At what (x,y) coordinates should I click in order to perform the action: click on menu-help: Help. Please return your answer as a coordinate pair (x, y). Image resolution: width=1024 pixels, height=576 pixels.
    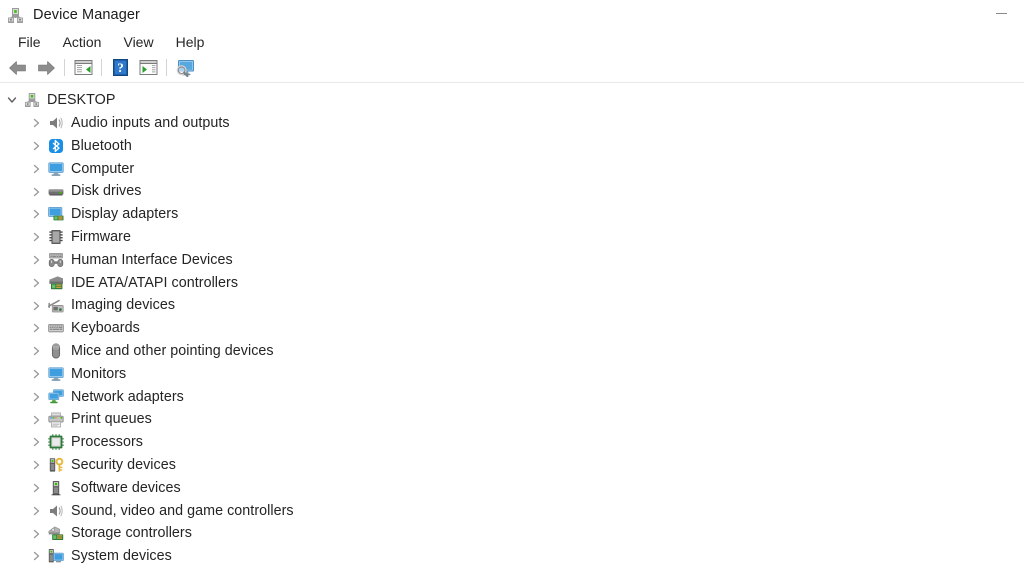
    Looking at the image, I should click on (190, 42).